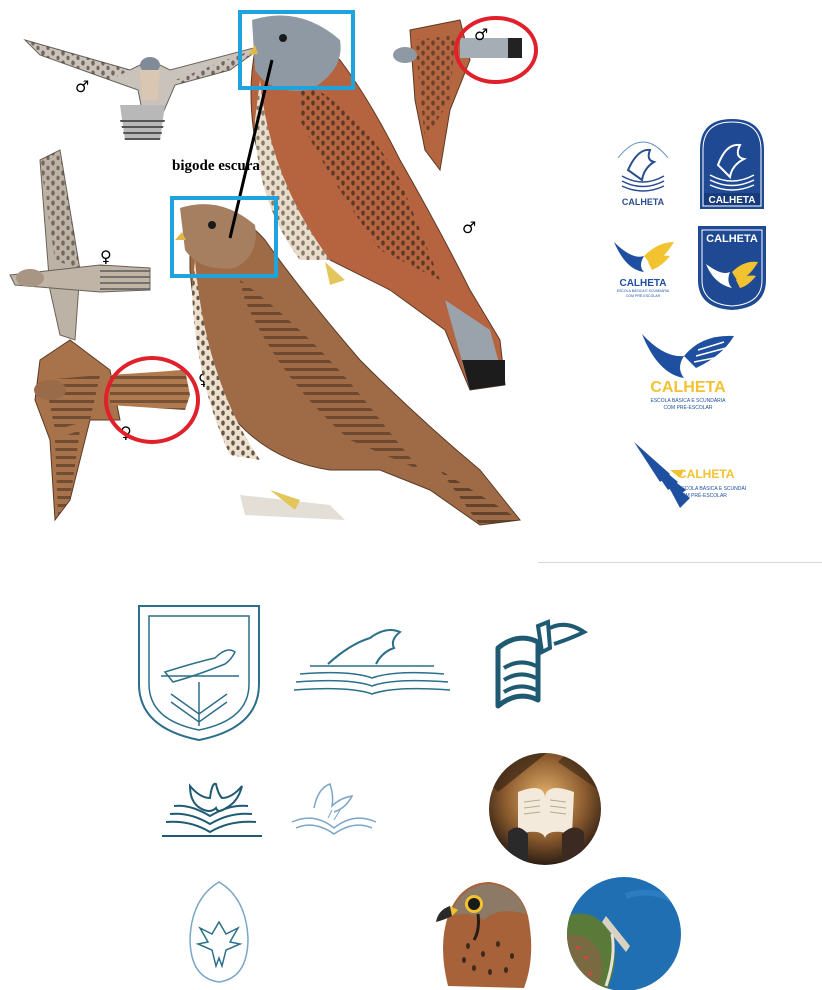 This screenshot has height=990, width=822. Describe the element at coordinates (372, 662) in the screenshot. I see `sketch-eagle-over-book-lines` at that location.